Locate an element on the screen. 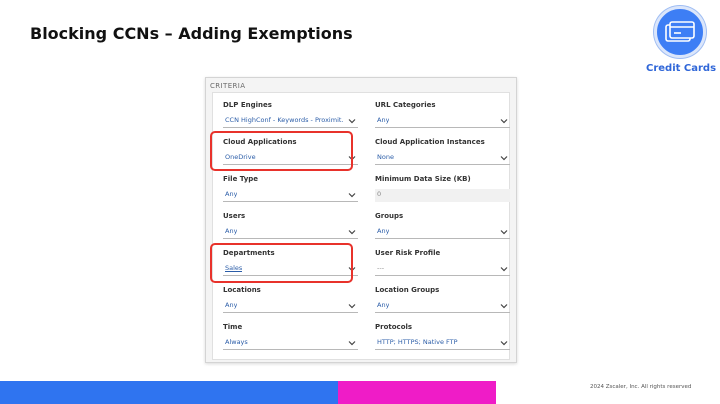  time-select: Always is located at coordinates (290, 343).